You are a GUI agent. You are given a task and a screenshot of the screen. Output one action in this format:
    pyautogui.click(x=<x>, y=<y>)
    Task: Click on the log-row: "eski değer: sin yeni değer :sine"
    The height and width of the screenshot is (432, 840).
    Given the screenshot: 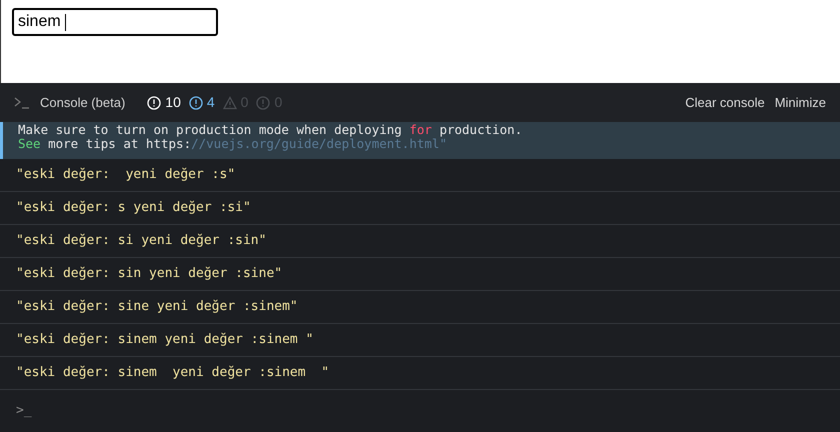 What is the action you would take?
    pyautogui.click(x=420, y=274)
    